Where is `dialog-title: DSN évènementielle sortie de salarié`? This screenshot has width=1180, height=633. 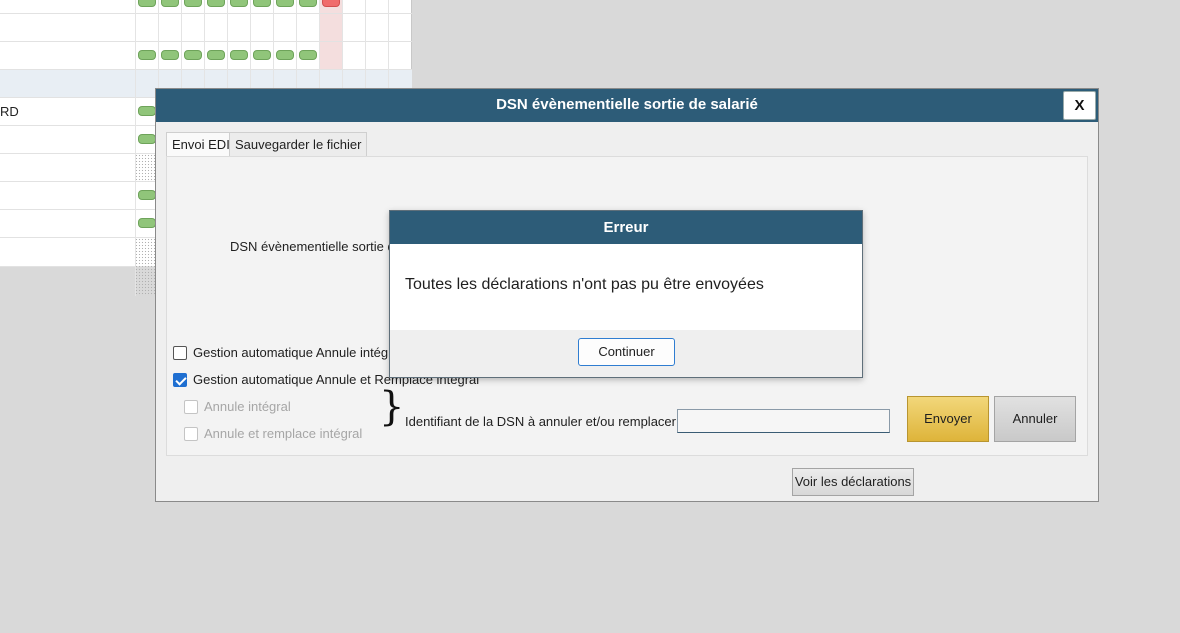 dialog-title: DSN évènementielle sortie de salarié is located at coordinates (627, 104).